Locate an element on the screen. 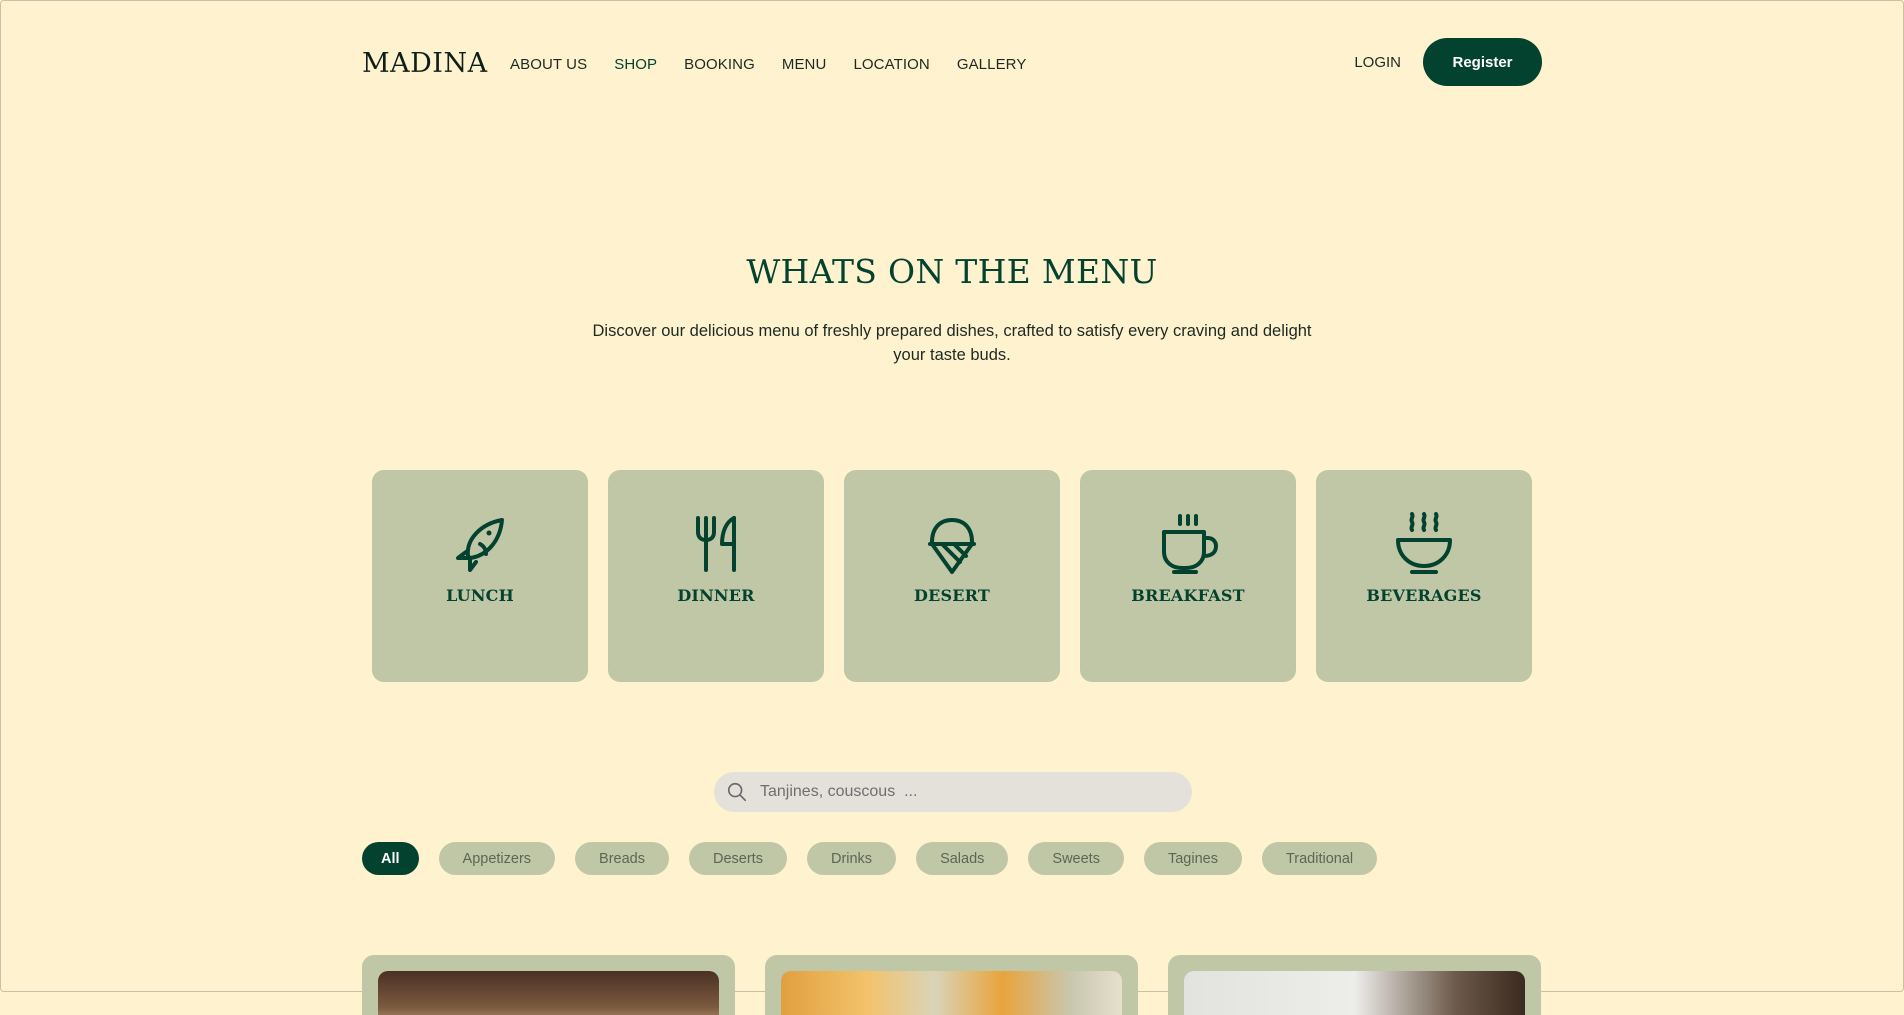 The width and height of the screenshot is (1904, 1015). nav-link-booking: BOOKING is located at coordinates (719, 64).